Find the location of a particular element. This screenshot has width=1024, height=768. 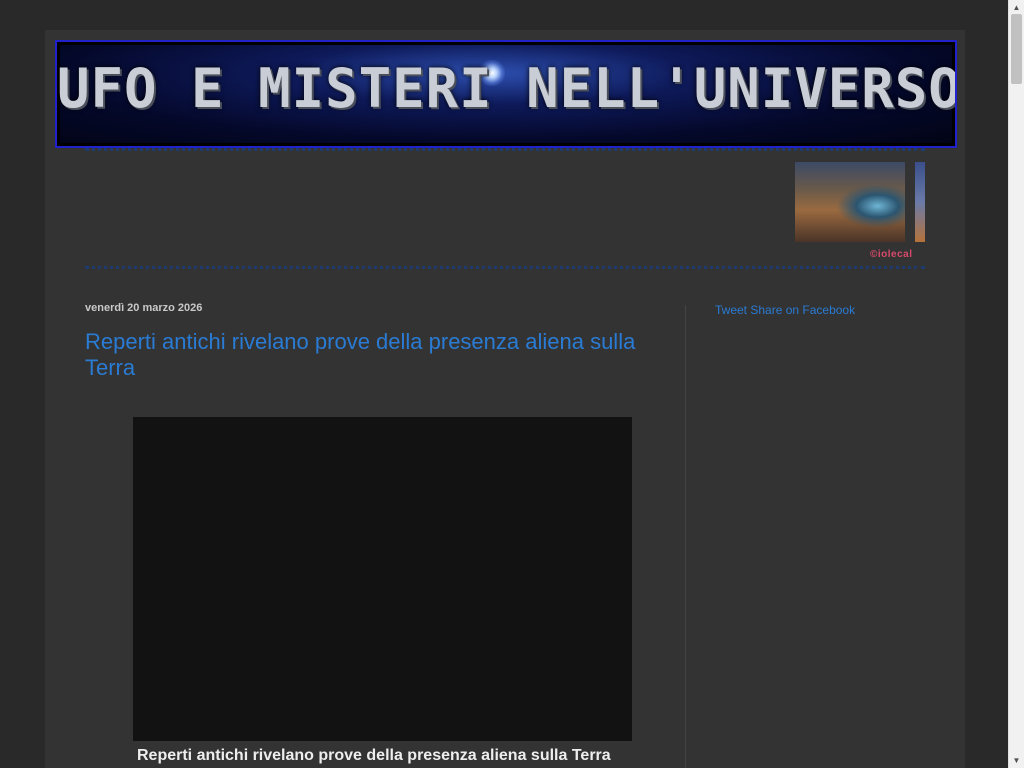

slideshow-image is located at coordinates (850, 202).